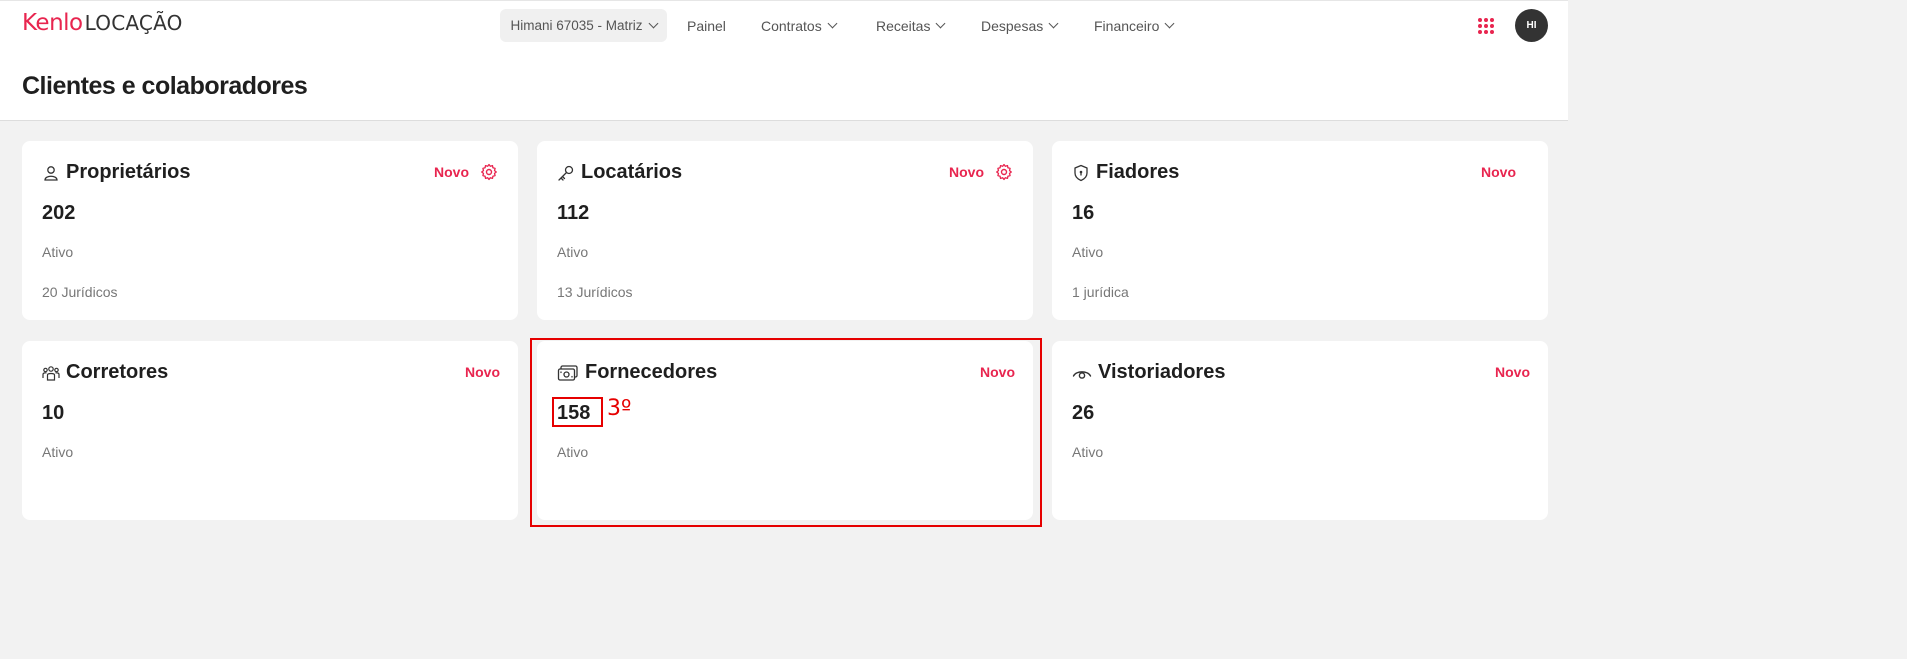  I want to click on card-count: 16, so click(1083, 213).